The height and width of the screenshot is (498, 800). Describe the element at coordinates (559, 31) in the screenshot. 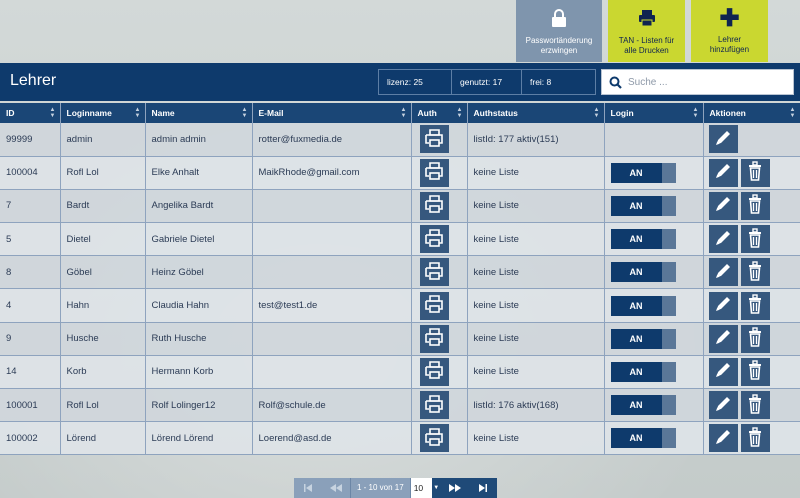

I see `force-password-change-button: Passwortänderung erzwingen` at that location.